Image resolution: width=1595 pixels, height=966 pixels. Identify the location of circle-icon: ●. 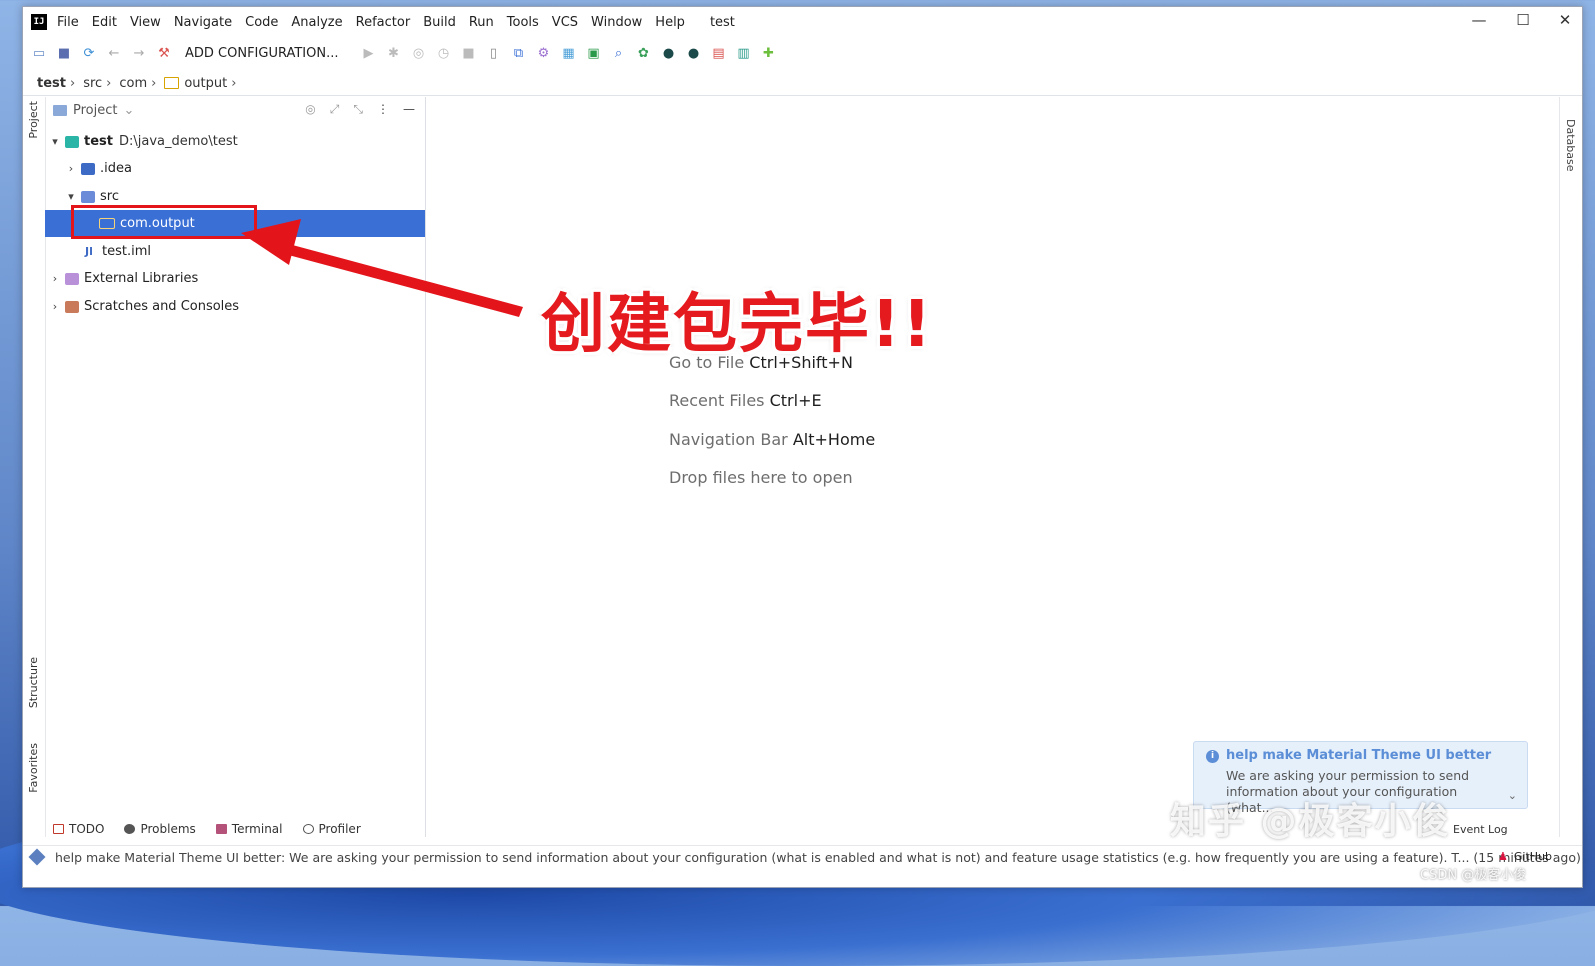
(694, 53).